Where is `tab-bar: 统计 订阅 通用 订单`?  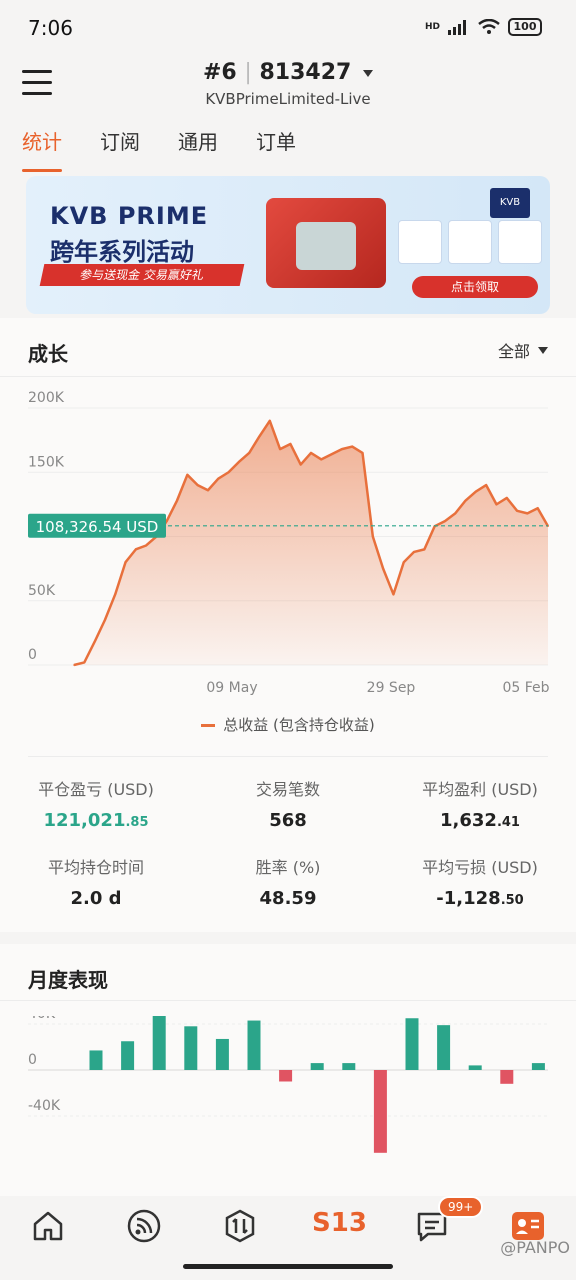 tab-bar: 统计 订阅 通用 订单 is located at coordinates (159, 149).